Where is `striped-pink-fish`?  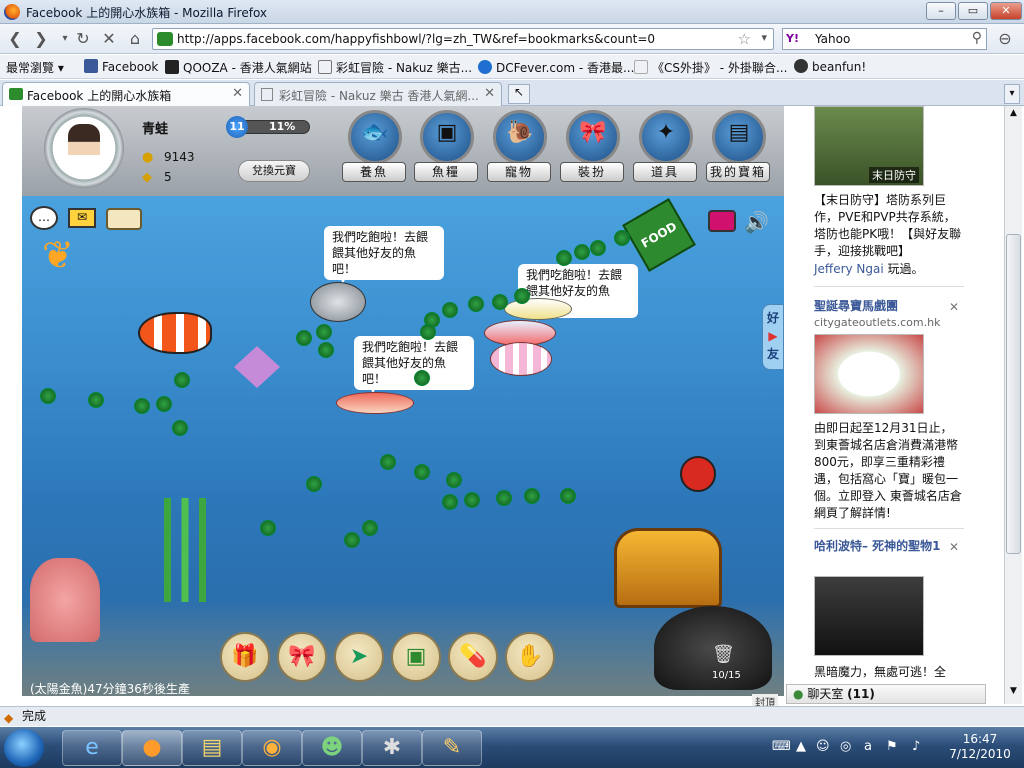 striped-pink-fish is located at coordinates (521, 359).